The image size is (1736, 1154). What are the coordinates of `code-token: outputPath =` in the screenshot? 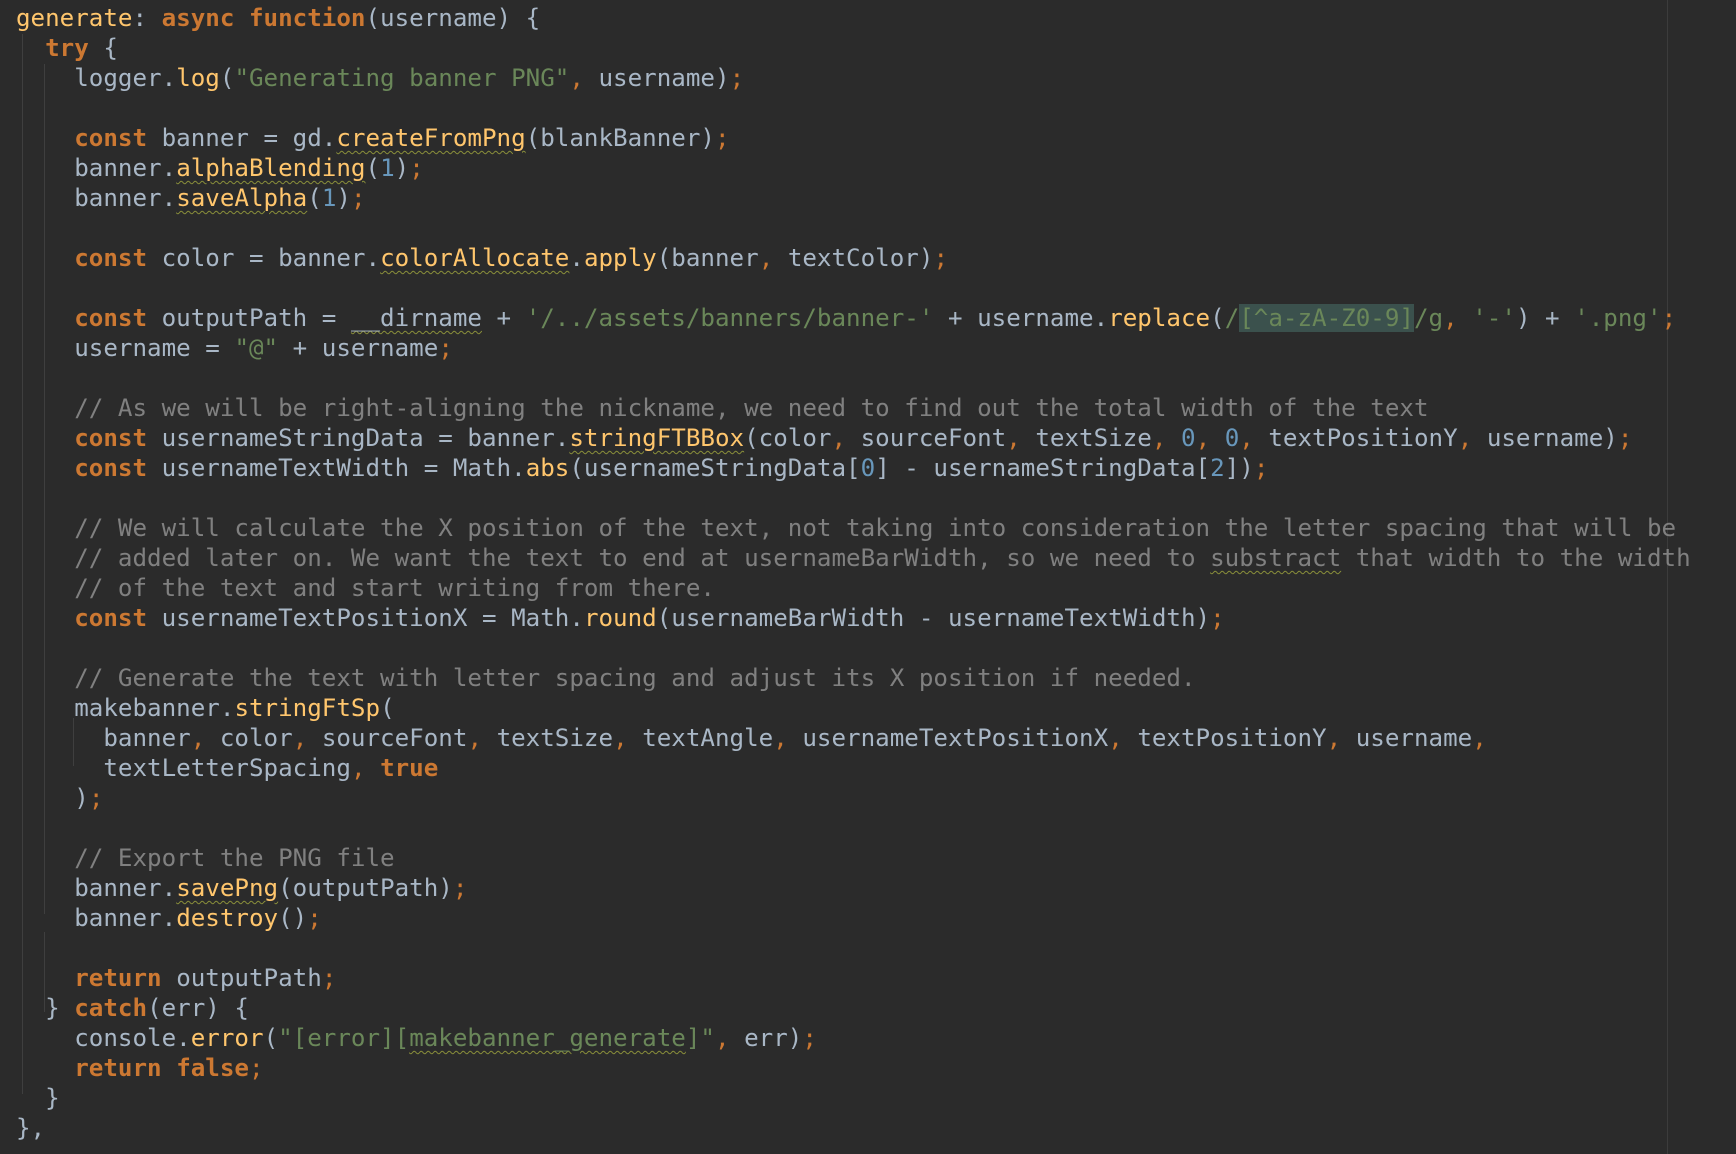 It's located at (256, 318).